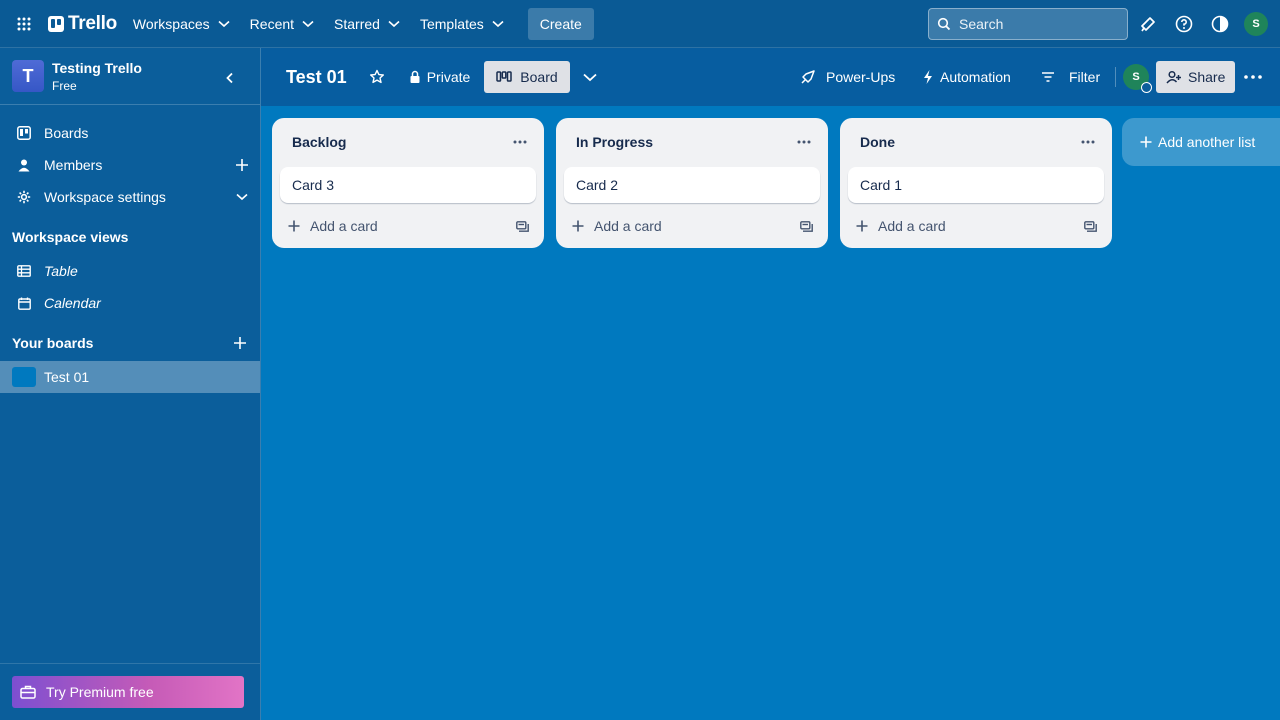 The width and height of the screenshot is (1280, 720). I want to click on share-button: Share, so click(1196, 77).